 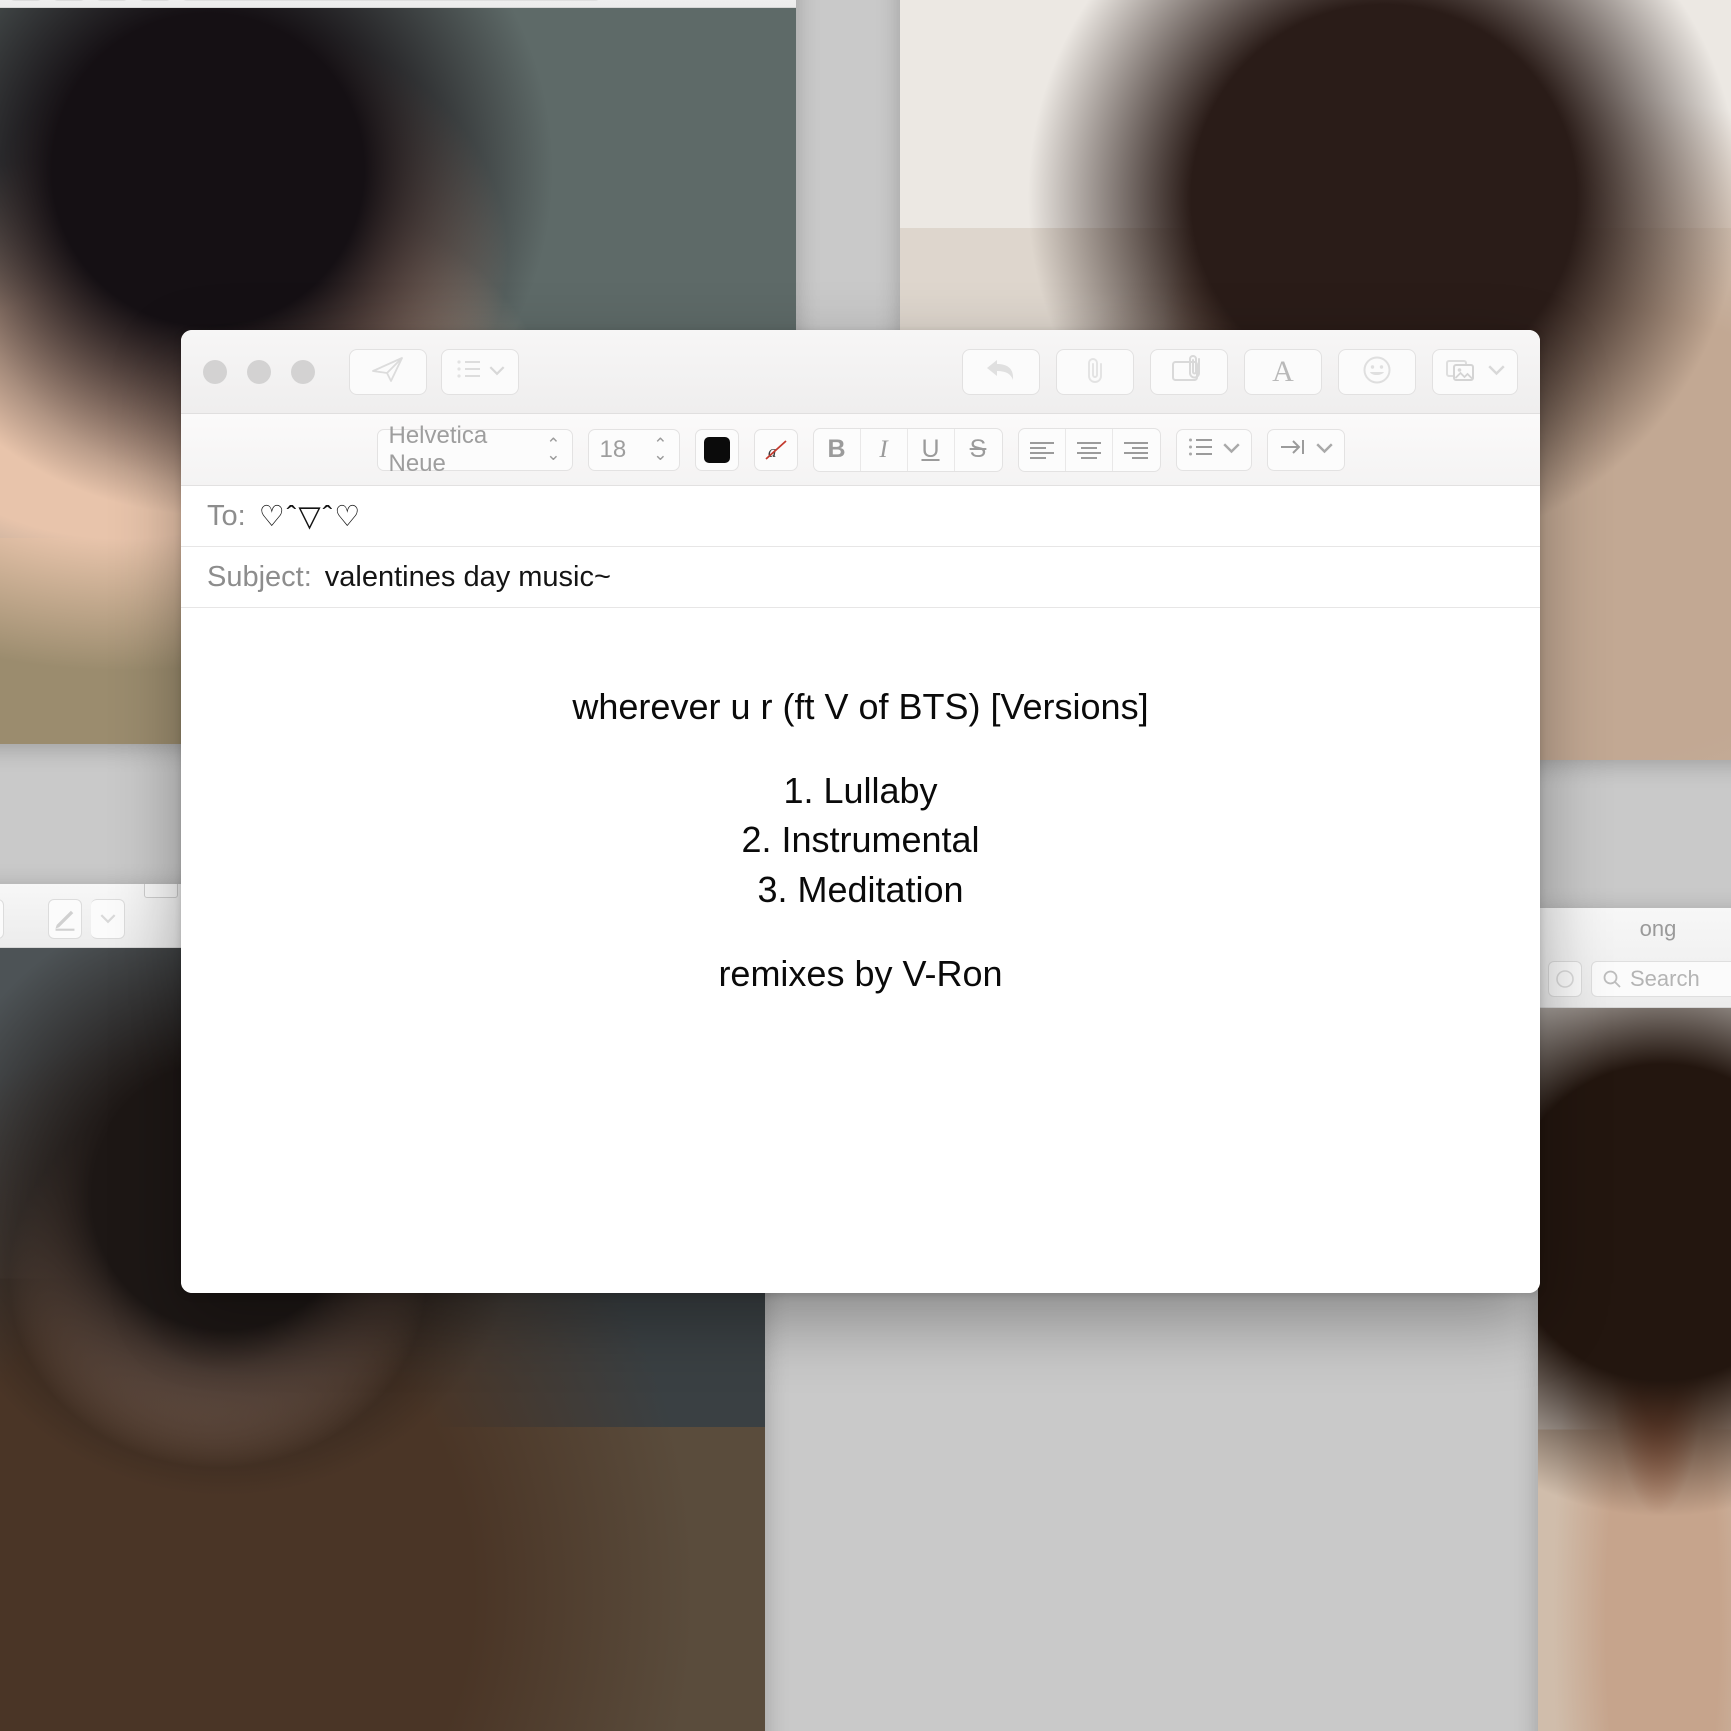 What do you see at coordinates (633, 449) in the screenshot?
I see `font-size-select: 18 ⌃ ⌄` at bounding box center [633, 449].